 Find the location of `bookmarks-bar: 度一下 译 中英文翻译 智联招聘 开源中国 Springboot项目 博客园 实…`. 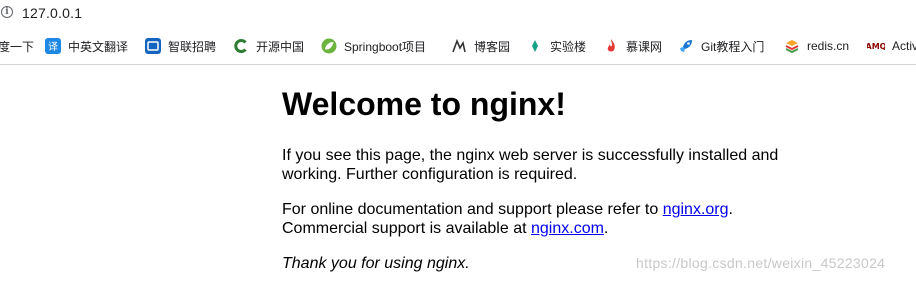

bookmarks-bar: 度一下 译 中英文翻译 智联招聘 开源中国 Springboot项目 博客园 实… is located at coordinates (458, 46).